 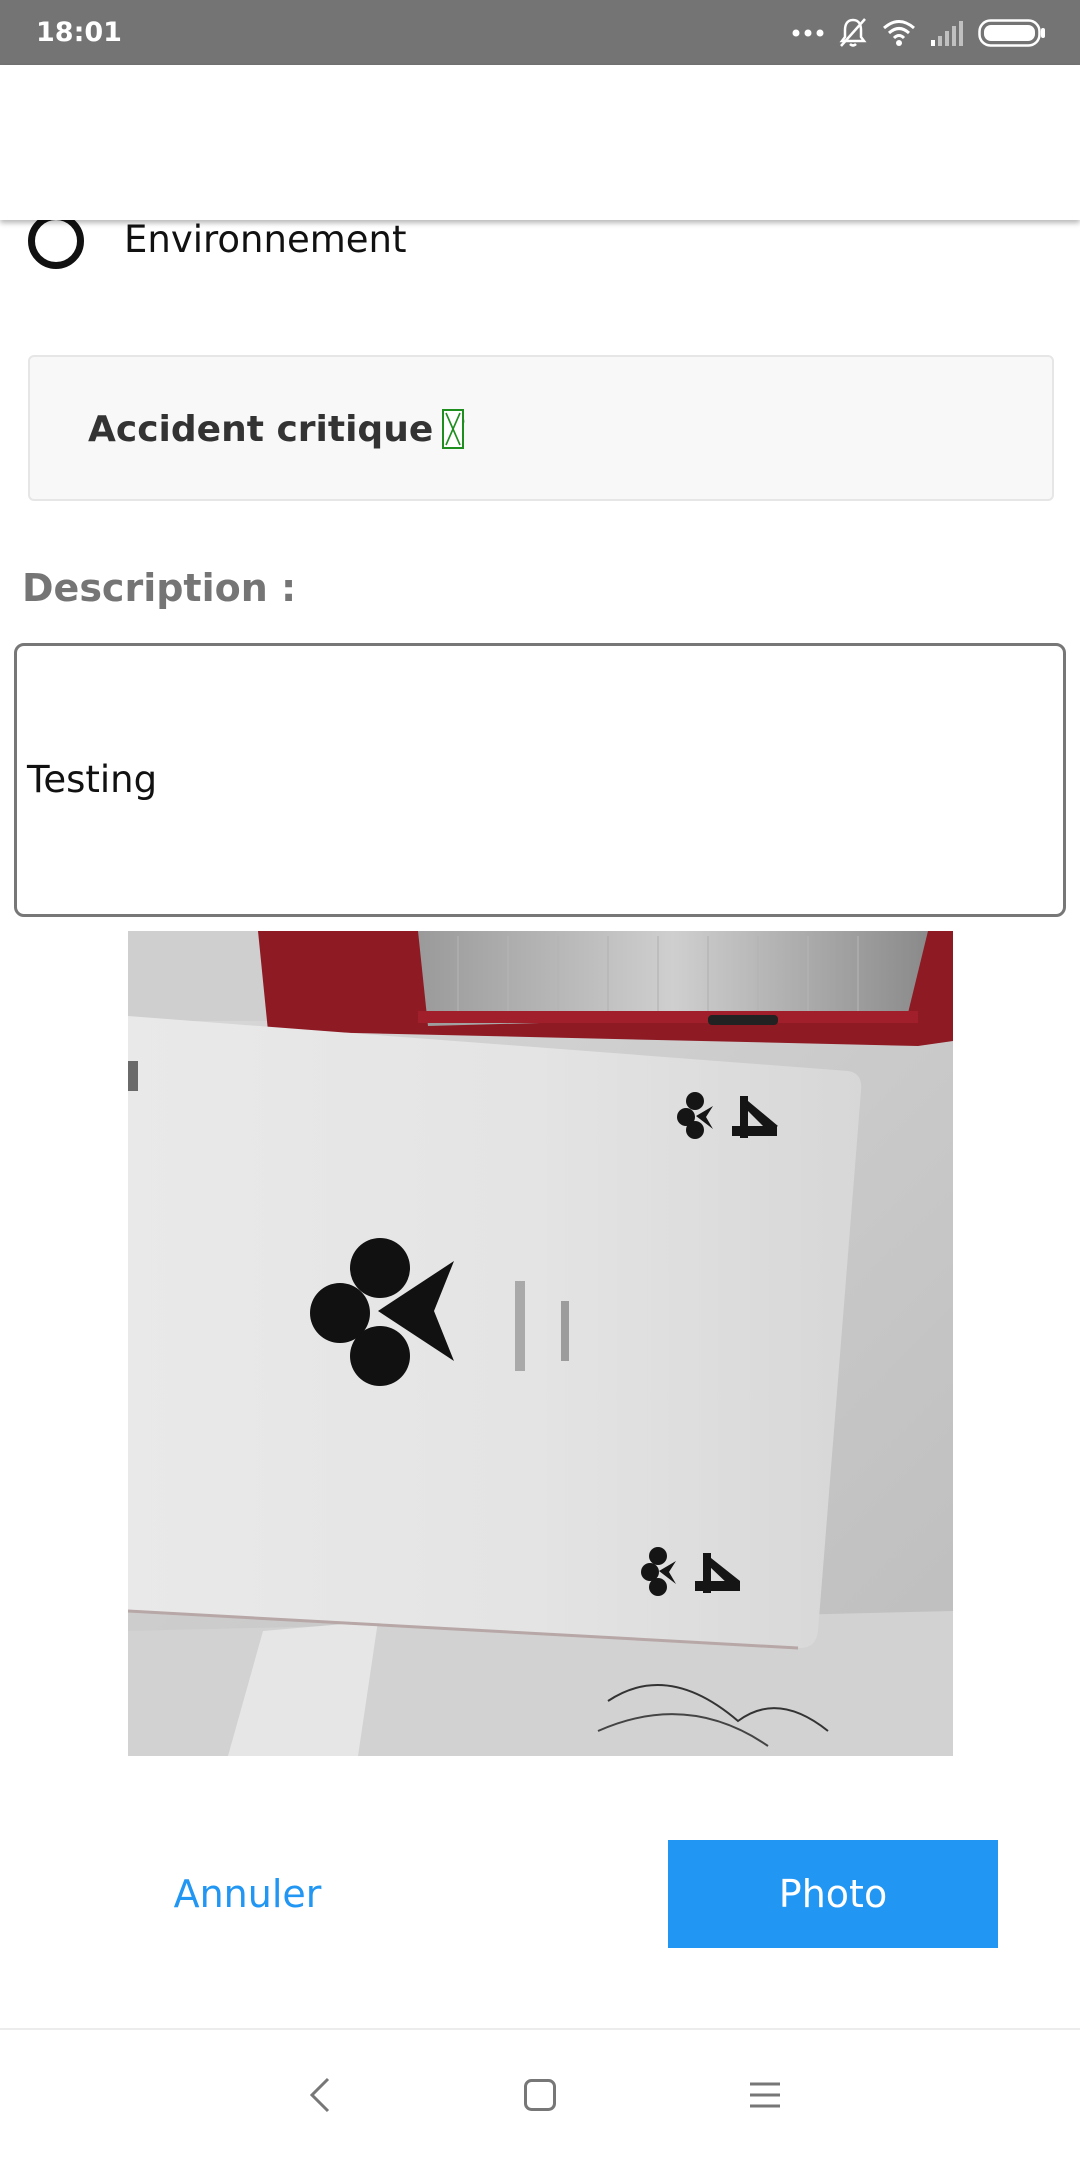 I want to click on bell-off-icon, so click(x=853, y=32).